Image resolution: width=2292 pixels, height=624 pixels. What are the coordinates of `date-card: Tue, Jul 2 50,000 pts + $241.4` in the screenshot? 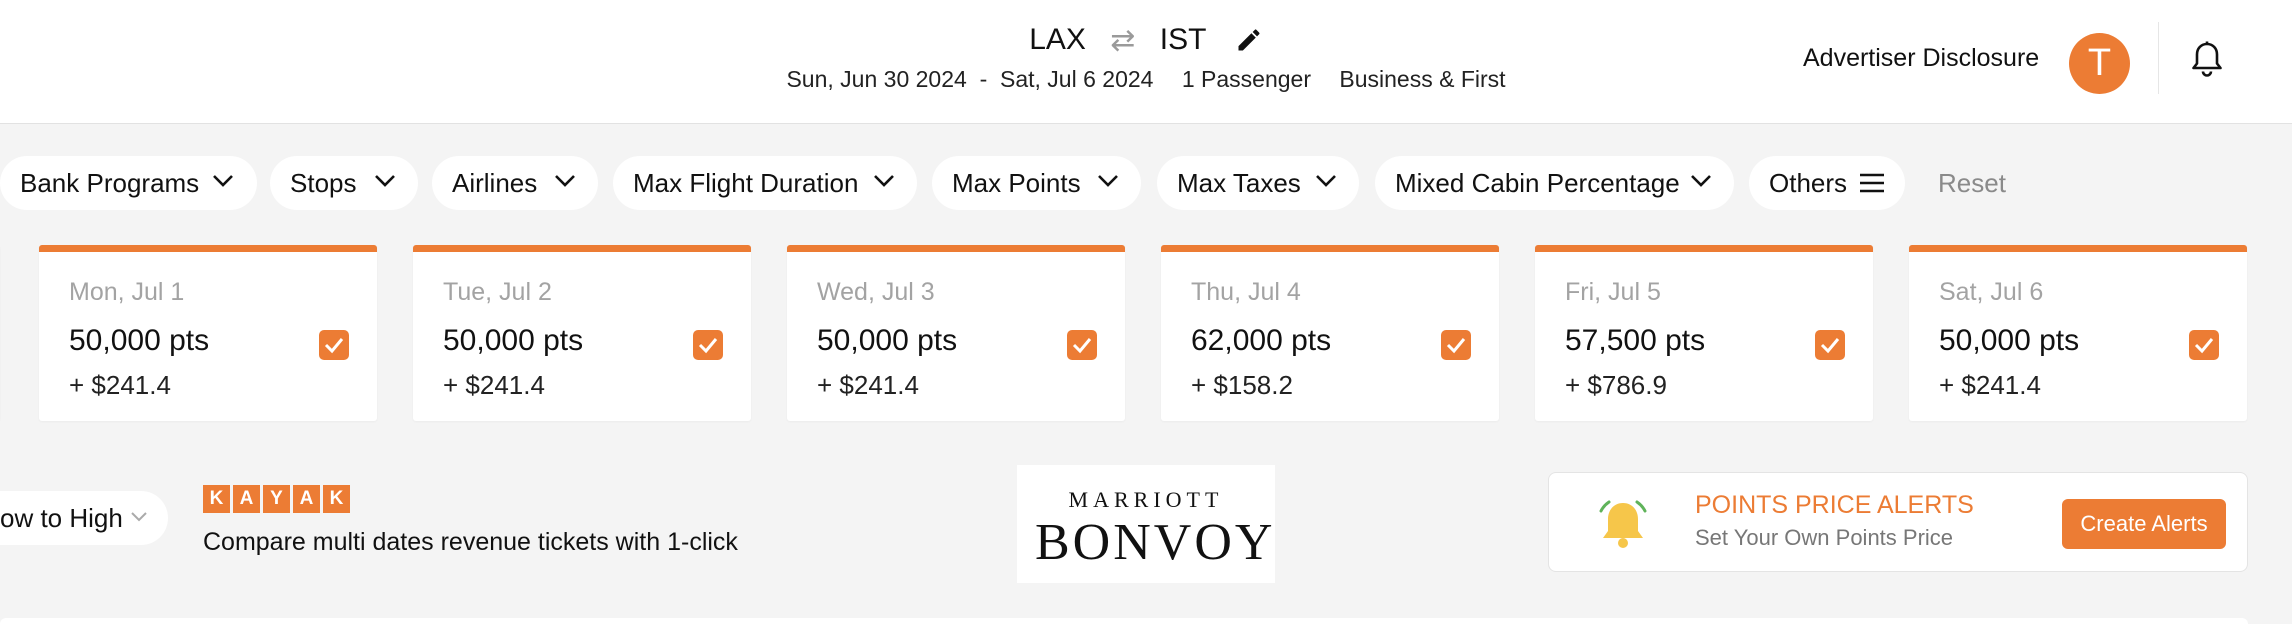 It's located at (582, 333).